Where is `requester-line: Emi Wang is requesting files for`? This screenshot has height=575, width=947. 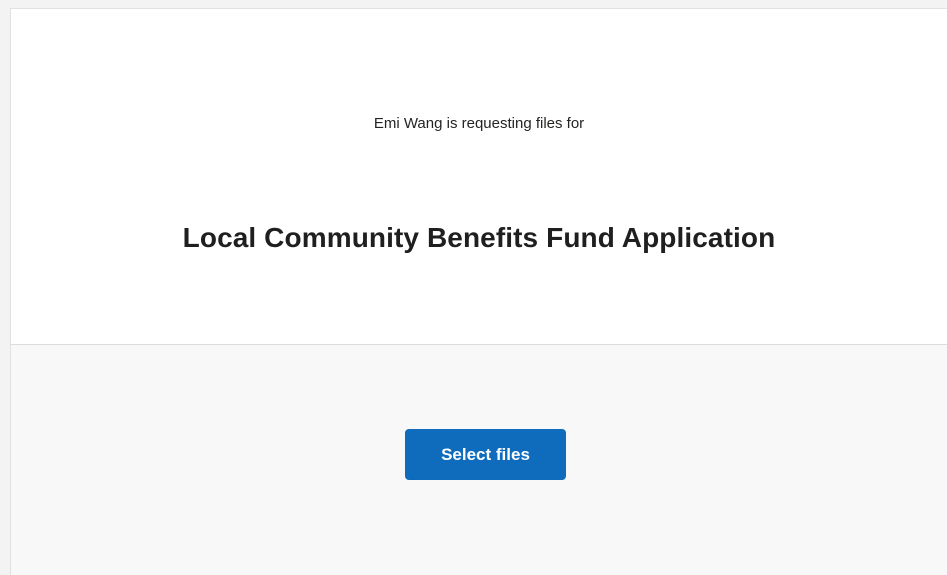 requester-line: Emi Wang is requesting files for is located at coordinates (479, 123).